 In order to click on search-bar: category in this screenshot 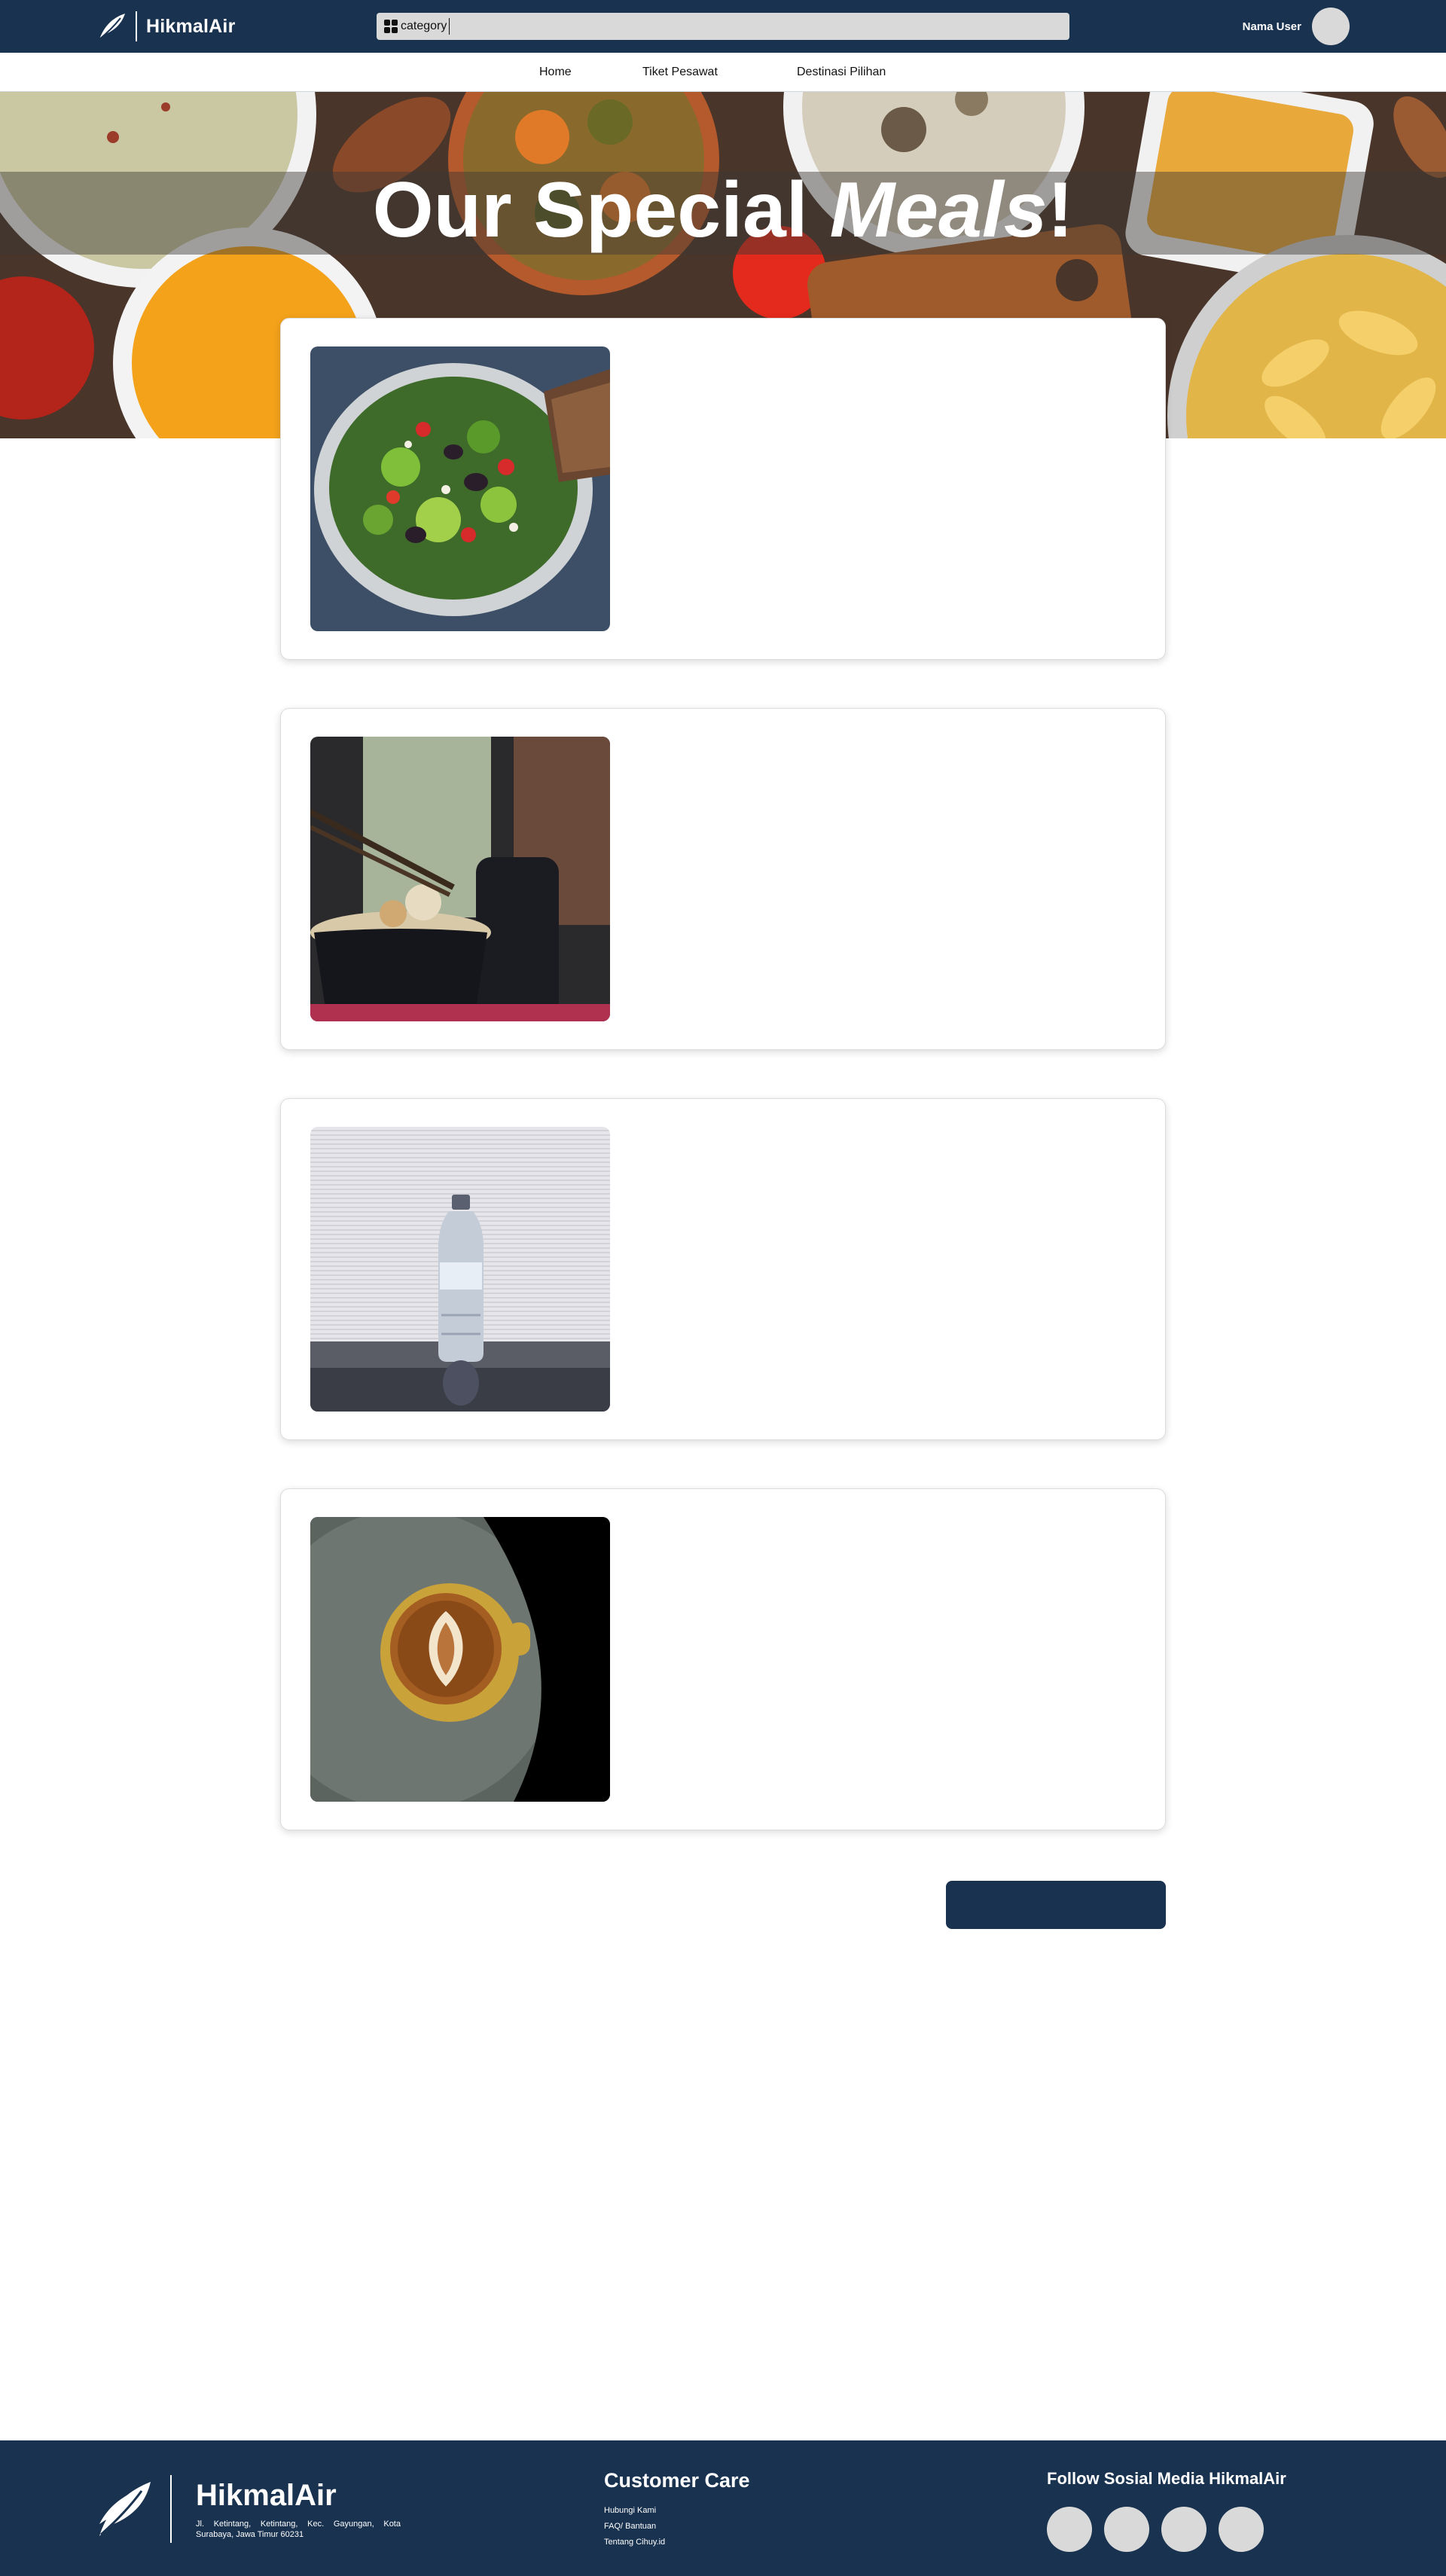, I will do `click(723, 27)`.